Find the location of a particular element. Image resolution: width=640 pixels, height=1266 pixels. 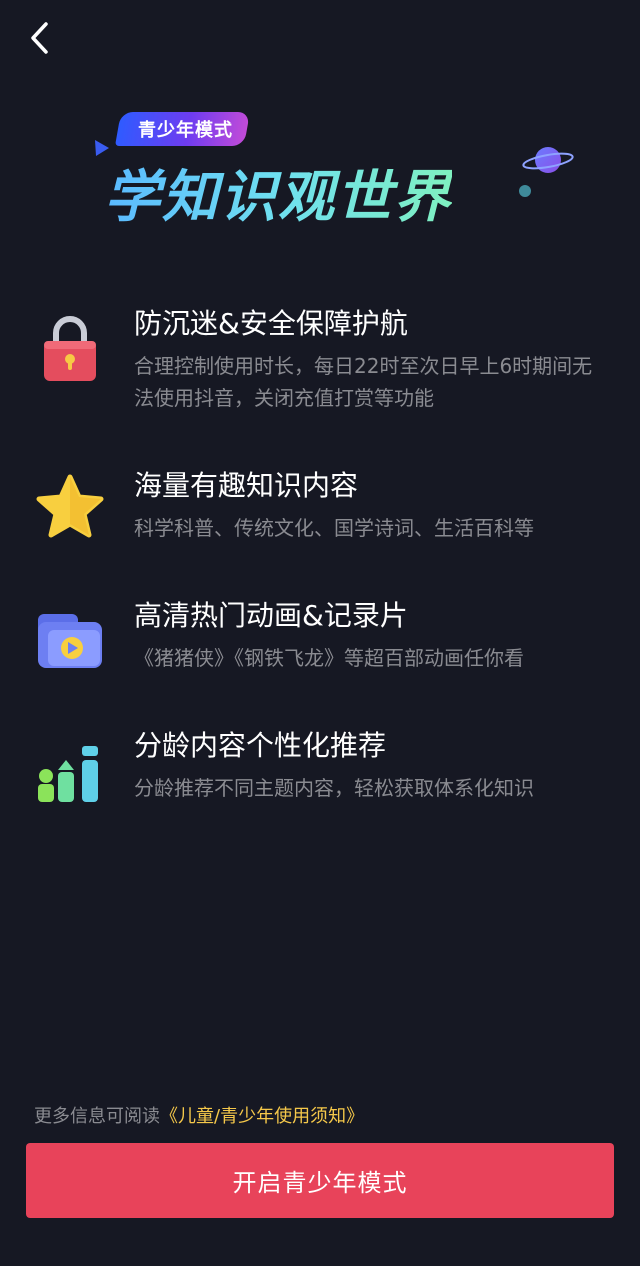

footer-note-text: 更多信息可阅读 is located at coordinates (97, 1116).